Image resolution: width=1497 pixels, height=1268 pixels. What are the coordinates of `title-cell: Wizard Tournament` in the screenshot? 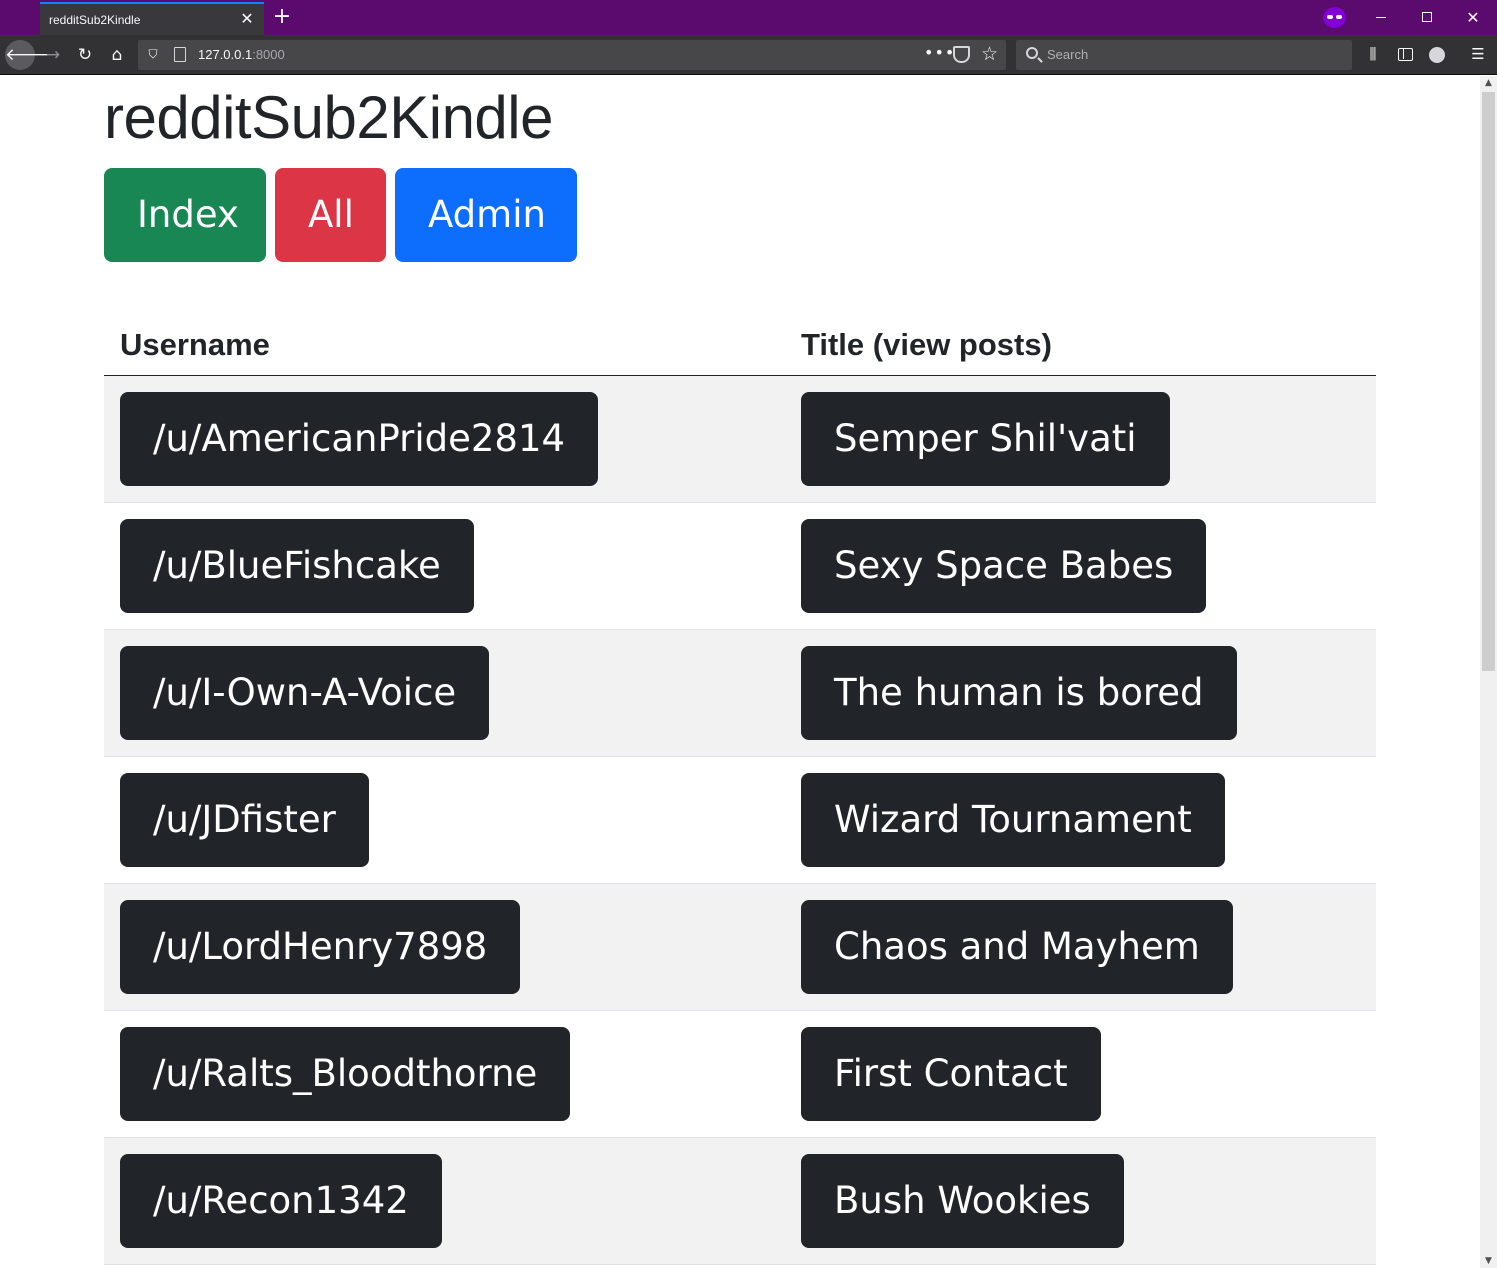 It's located at (1080, 820).